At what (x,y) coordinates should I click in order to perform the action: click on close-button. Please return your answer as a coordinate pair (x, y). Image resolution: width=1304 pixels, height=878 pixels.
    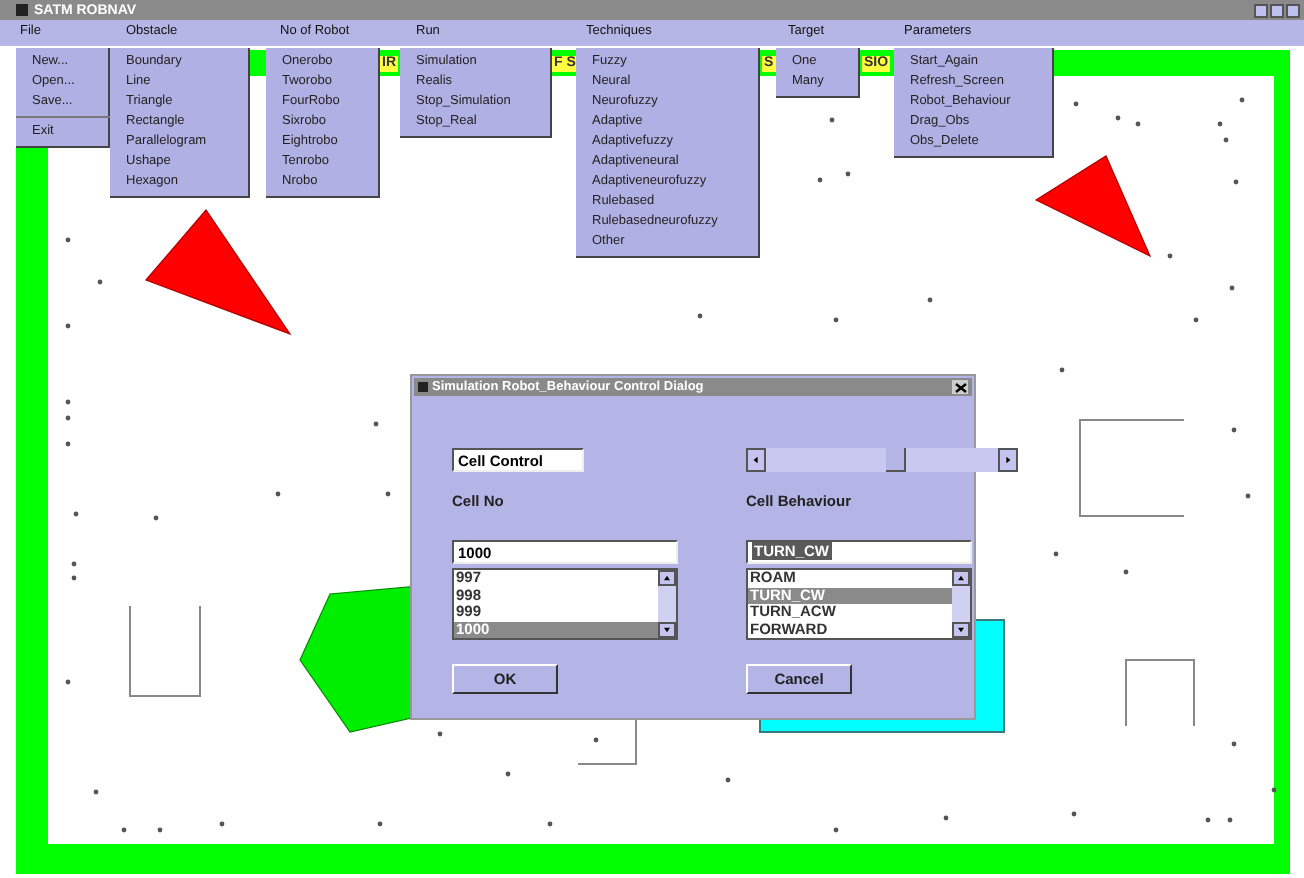
    Looking at the image, I should click on (1293, 10).